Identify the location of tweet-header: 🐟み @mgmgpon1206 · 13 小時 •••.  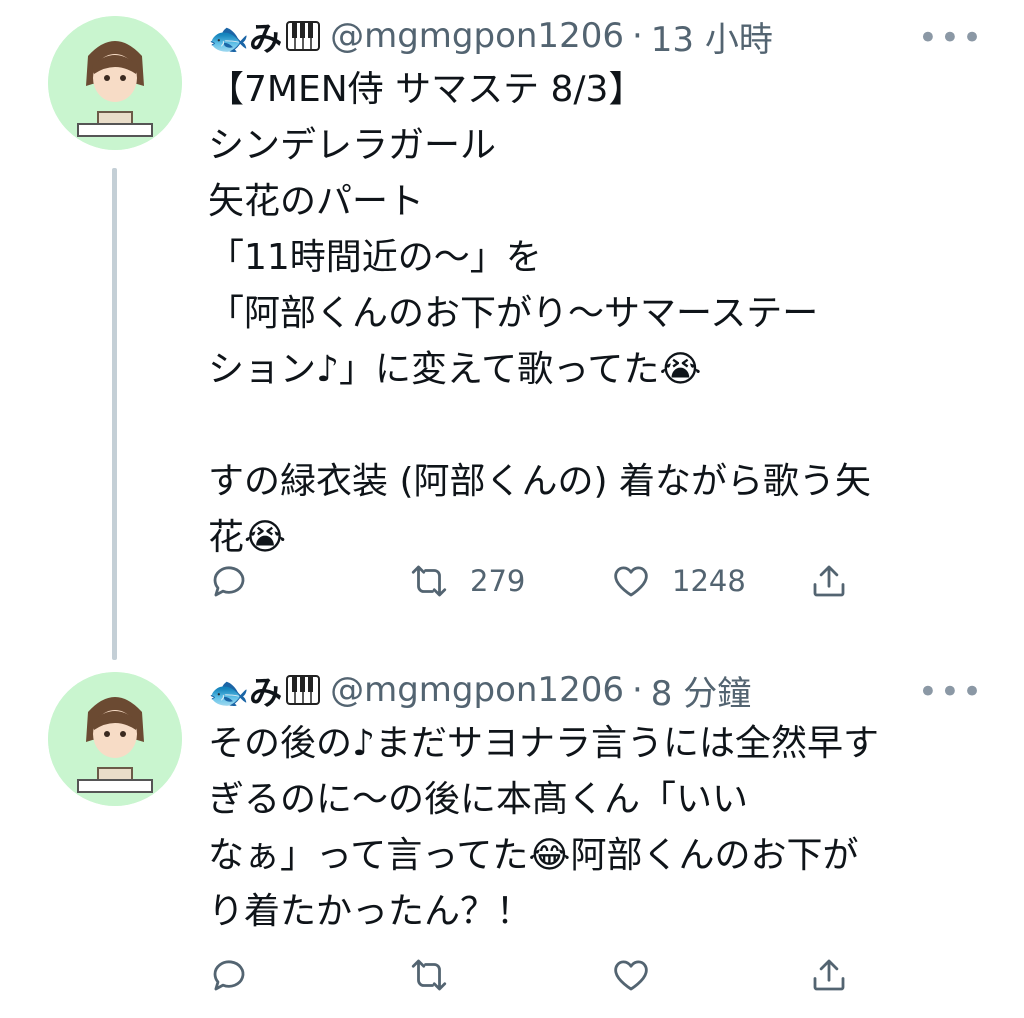
(596, 36).